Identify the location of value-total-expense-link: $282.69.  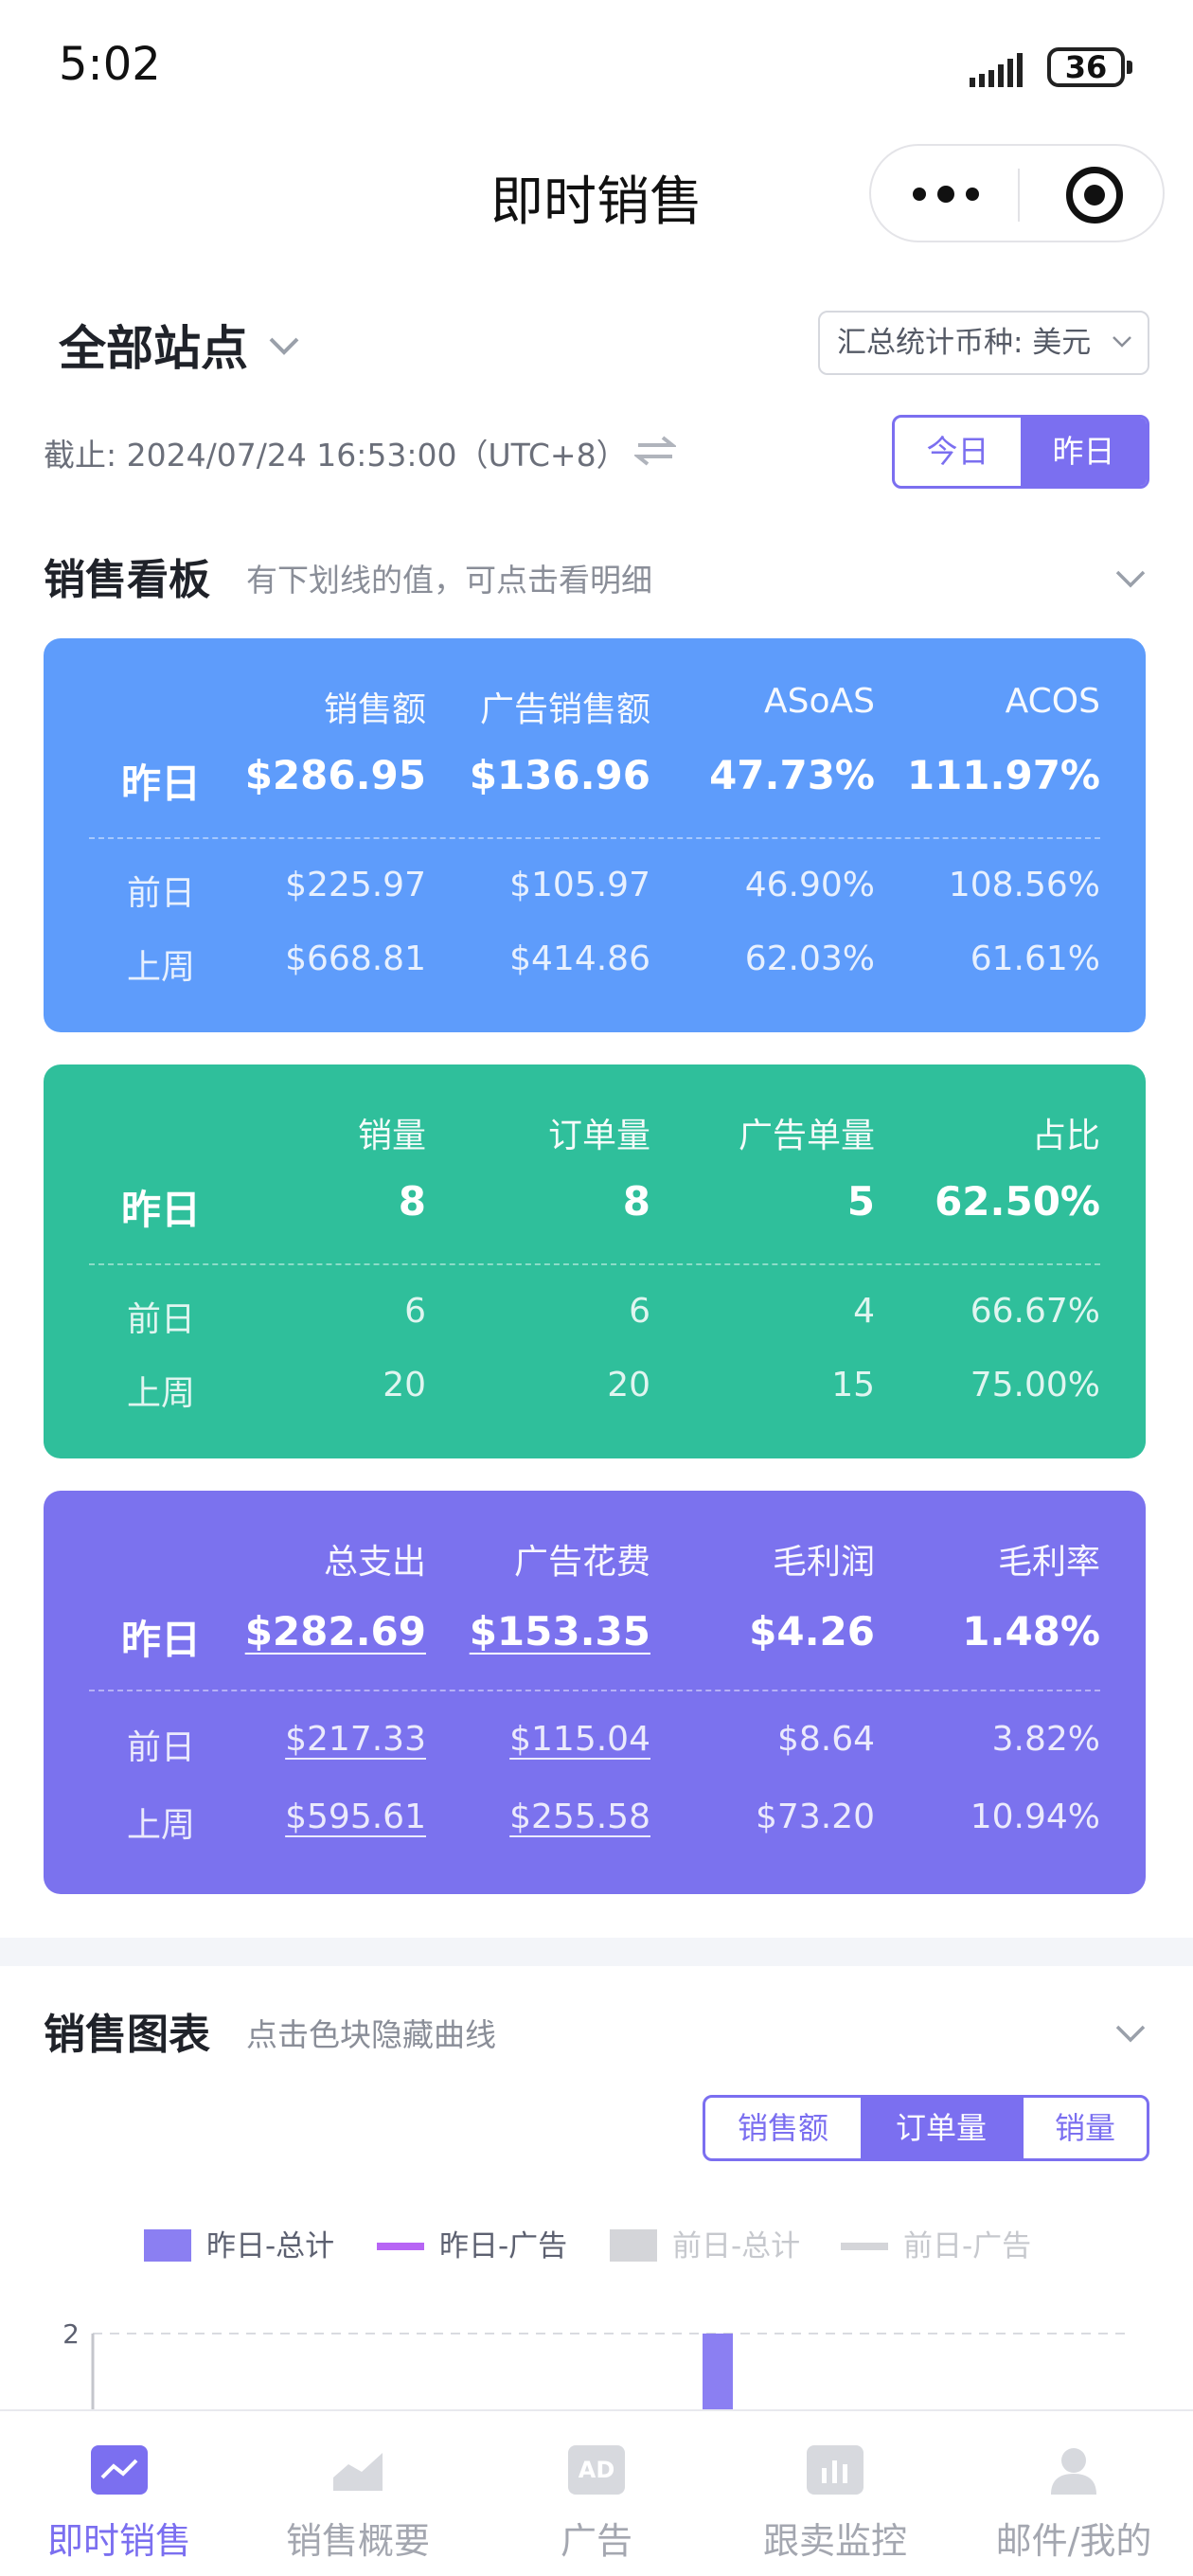
(335, 1631).